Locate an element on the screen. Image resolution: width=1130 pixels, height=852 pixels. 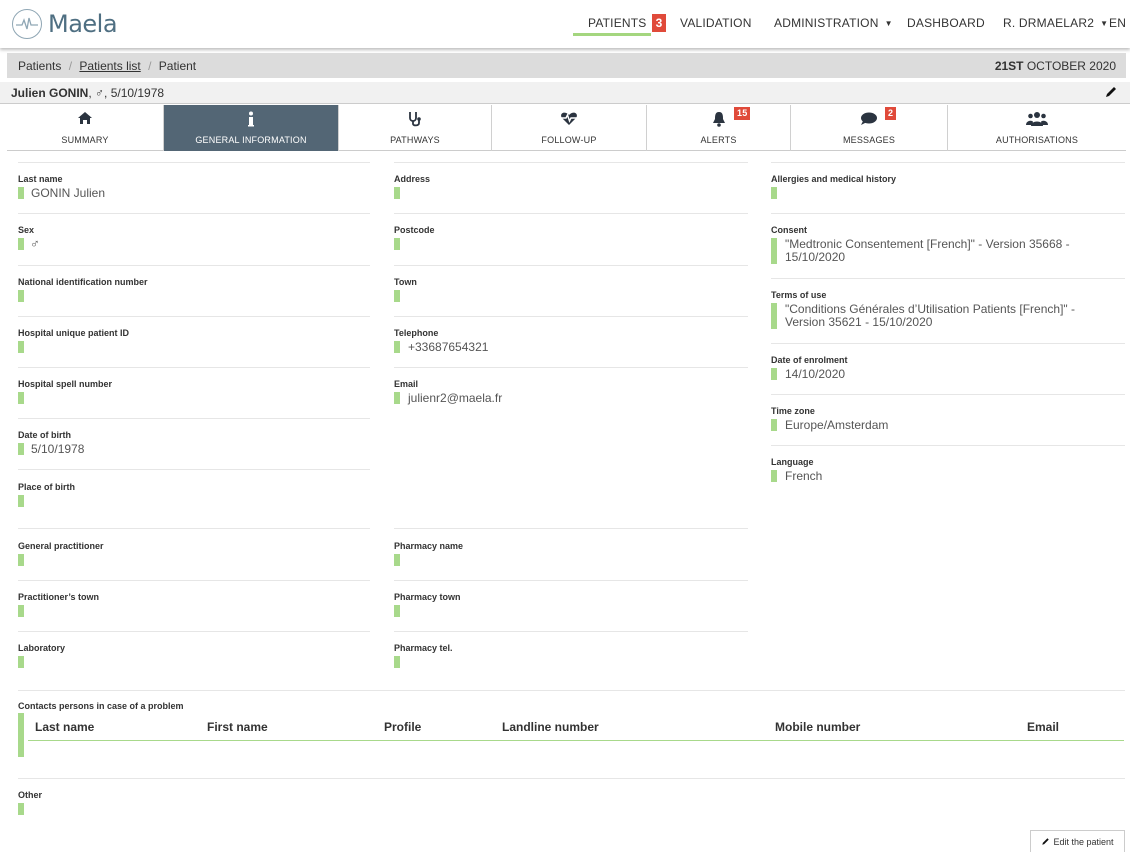
tab-messages: 2 MESSAGES is located at coordinates (869, 128).